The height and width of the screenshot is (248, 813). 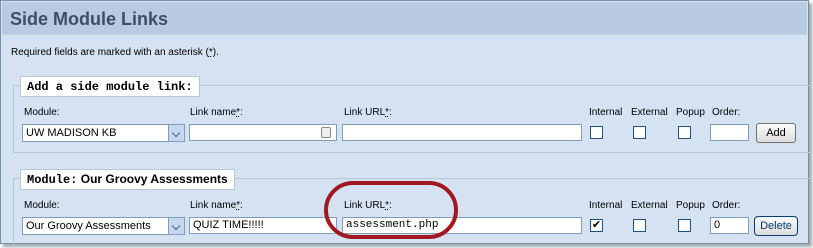 I want to click on module-select: UW MADISON KB, so click(x=103, y=133).